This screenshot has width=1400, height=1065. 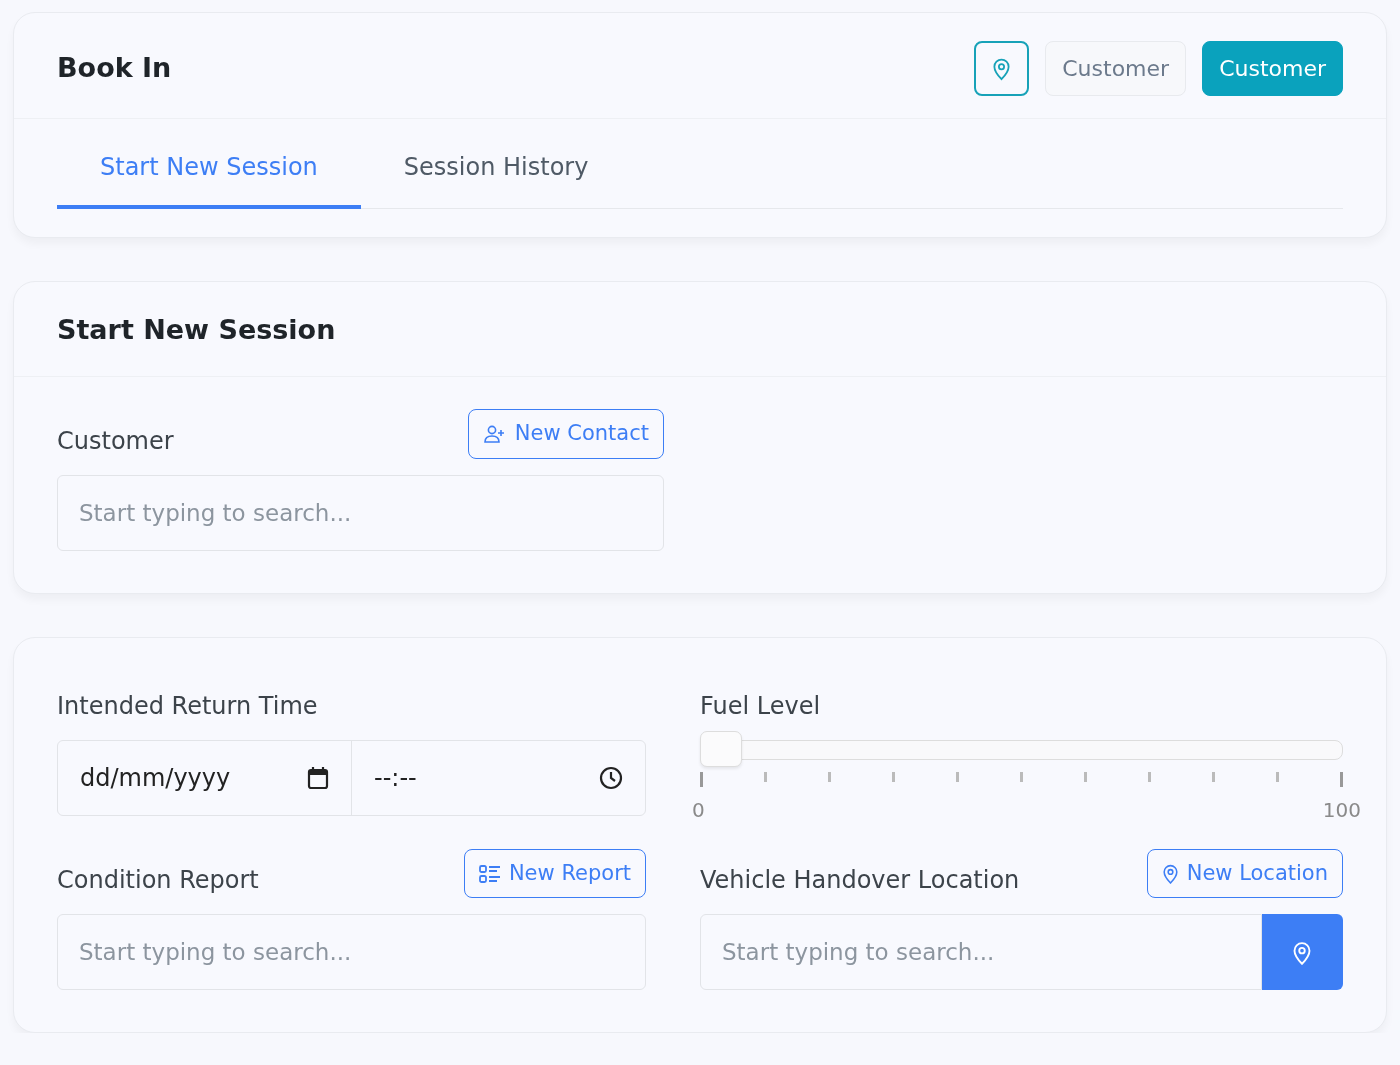 What do you see at coordinates (860, 881) in the screenshot?
I see `field-label: Vehicle Handover Location` at bounding box center [860, 881].